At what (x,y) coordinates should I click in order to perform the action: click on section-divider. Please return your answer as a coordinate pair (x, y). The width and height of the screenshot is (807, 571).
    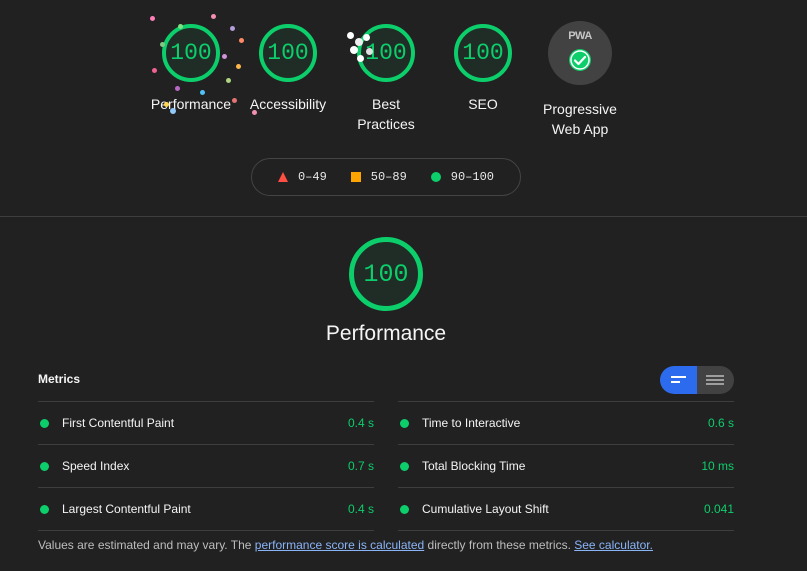
    Looking at the image, I should click on (403, 216).